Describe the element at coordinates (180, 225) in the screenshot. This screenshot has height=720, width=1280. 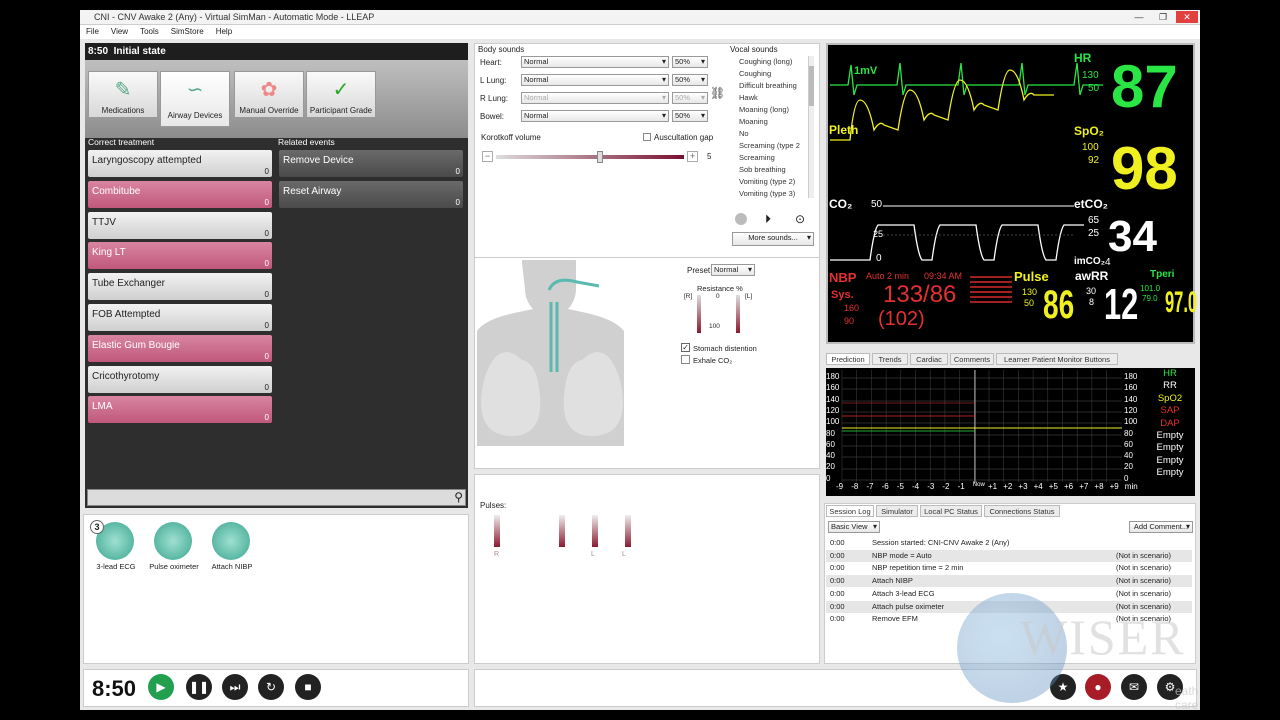
I see `treatment-button: TTJV 0` at that location.